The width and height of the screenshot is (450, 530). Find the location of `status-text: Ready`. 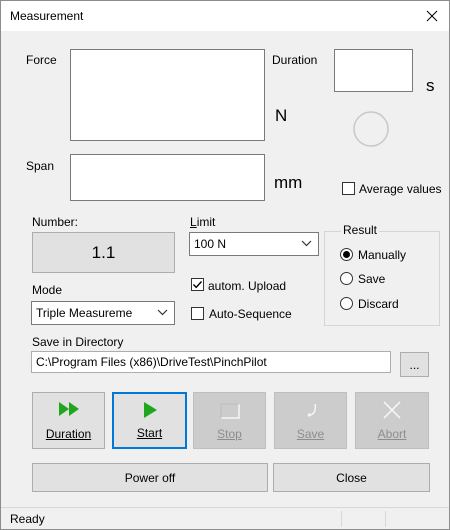

status-text: Ready is located at coordinates (27, 519).